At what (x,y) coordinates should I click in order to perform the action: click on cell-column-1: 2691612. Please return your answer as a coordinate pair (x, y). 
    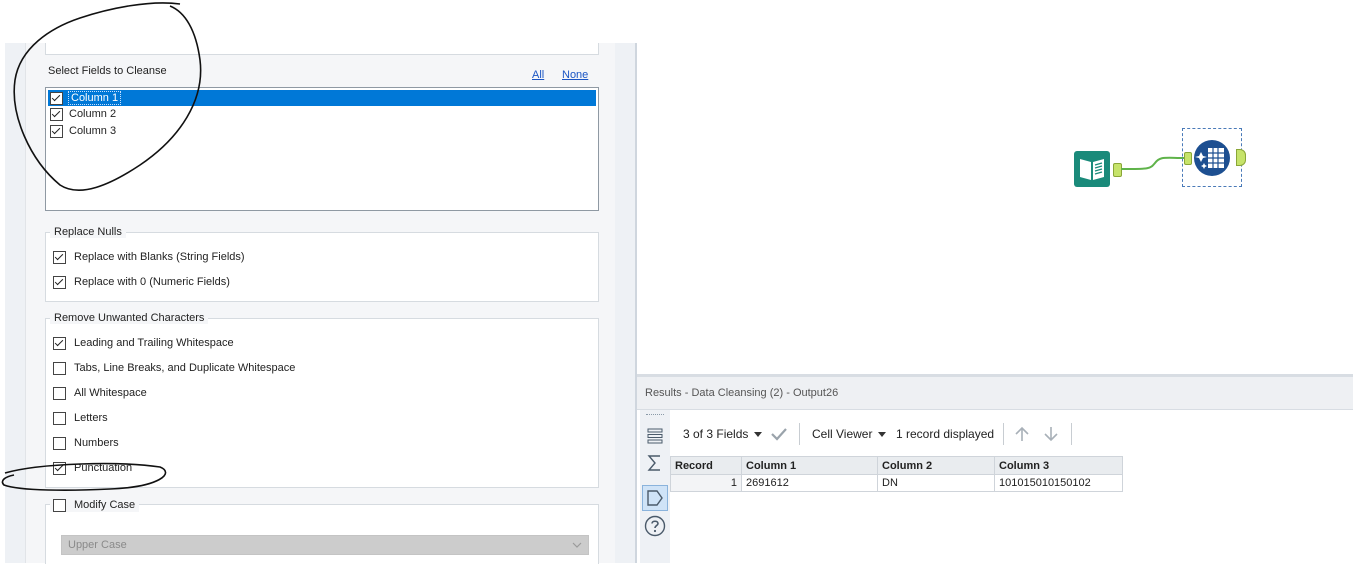
    Looking at the image, I should click on (809, 483).